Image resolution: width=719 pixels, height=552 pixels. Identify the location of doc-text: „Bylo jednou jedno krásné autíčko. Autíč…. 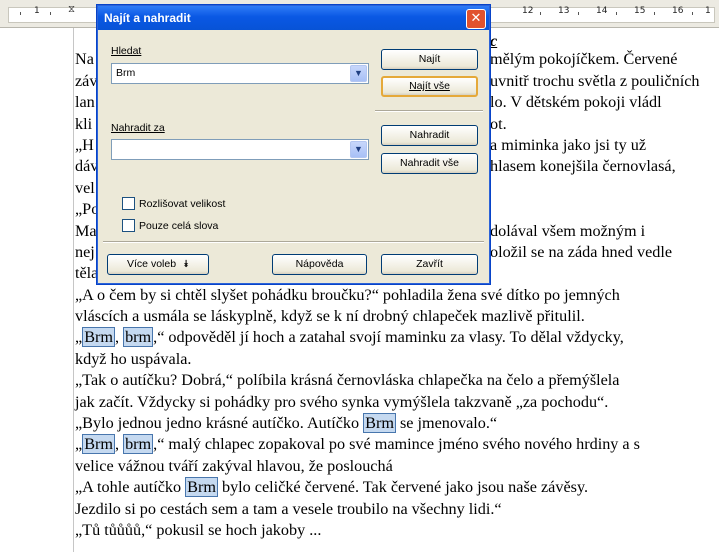
(219, 423).